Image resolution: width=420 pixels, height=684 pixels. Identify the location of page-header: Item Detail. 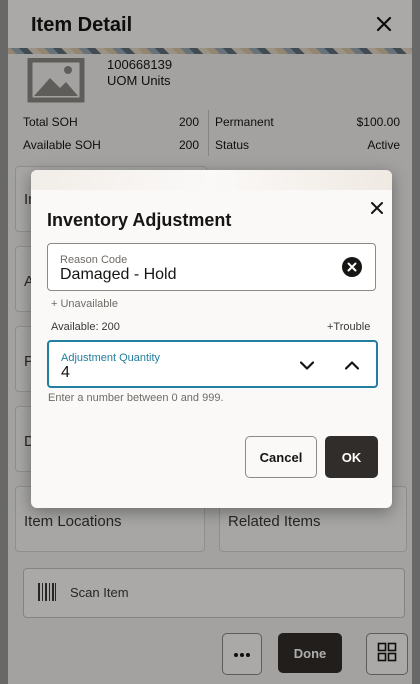
(210, 26).